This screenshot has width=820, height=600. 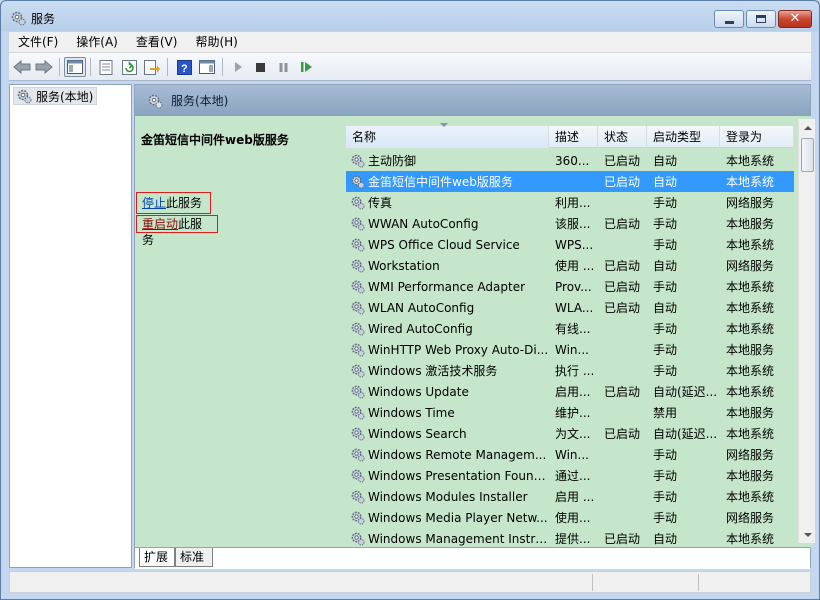 I want to click on service-row: WPS Office Cloud Service WPS... 手动 本地系统, so click(x=570, y=244).